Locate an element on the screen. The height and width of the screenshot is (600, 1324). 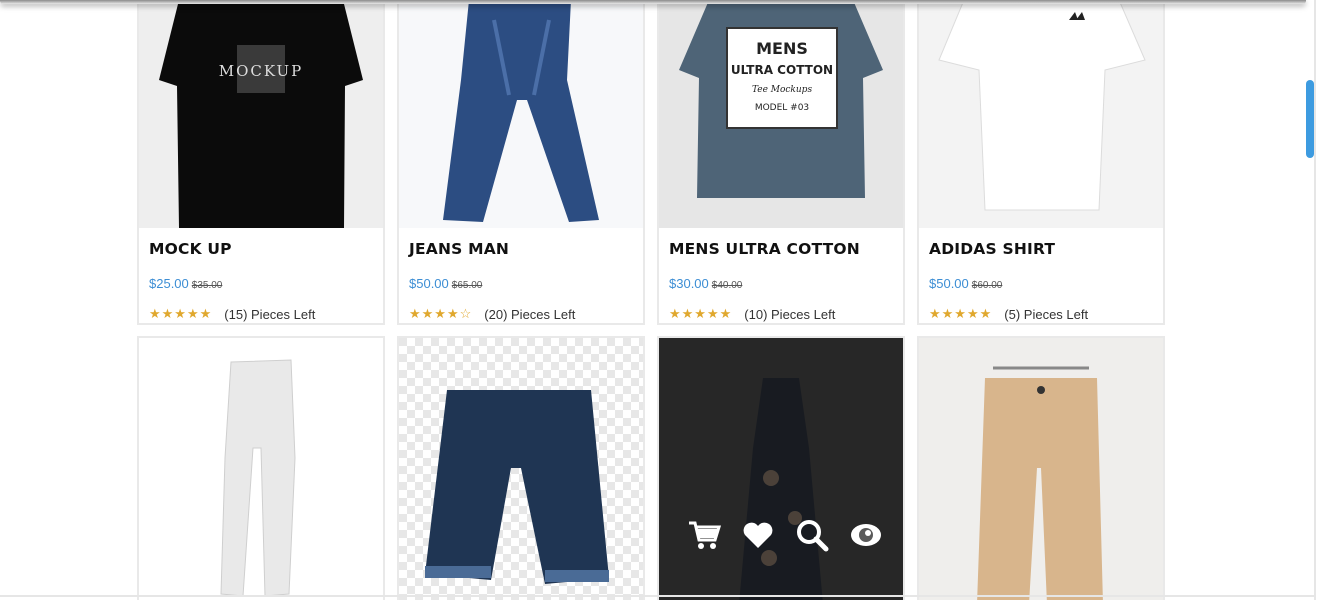
hover-overlay is located at coordinates (781, 469).